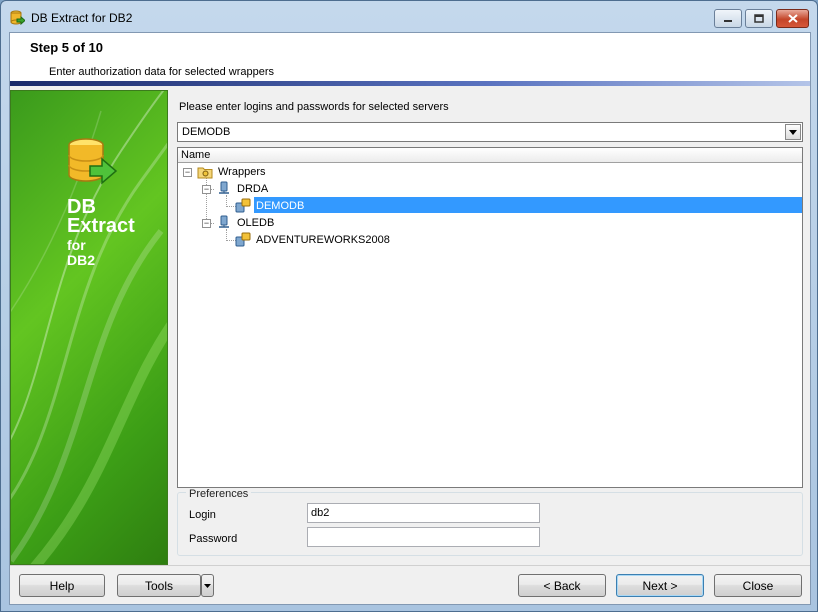 Image resolution: width=818 pixels, height=612 pixels. I want to click on password-label: Password, so click(213, 539).